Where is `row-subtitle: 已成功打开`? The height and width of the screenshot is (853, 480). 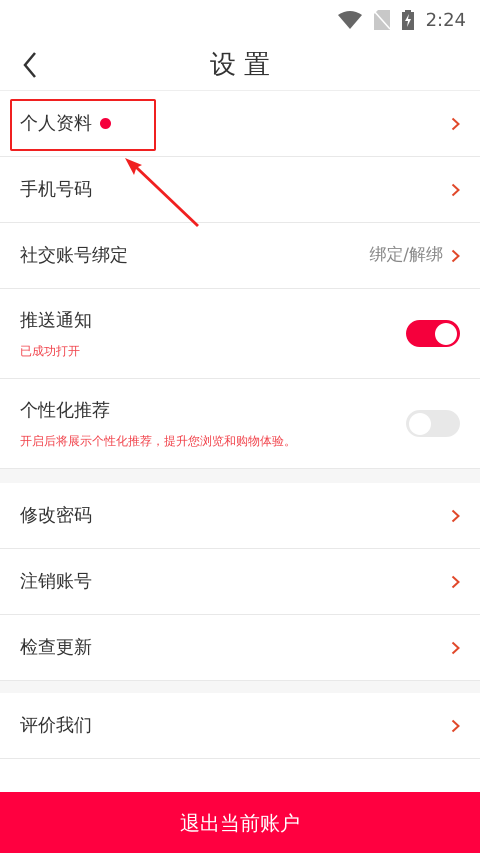 row-subtitle: 已成功打开 is located at coordinates (50, 351).